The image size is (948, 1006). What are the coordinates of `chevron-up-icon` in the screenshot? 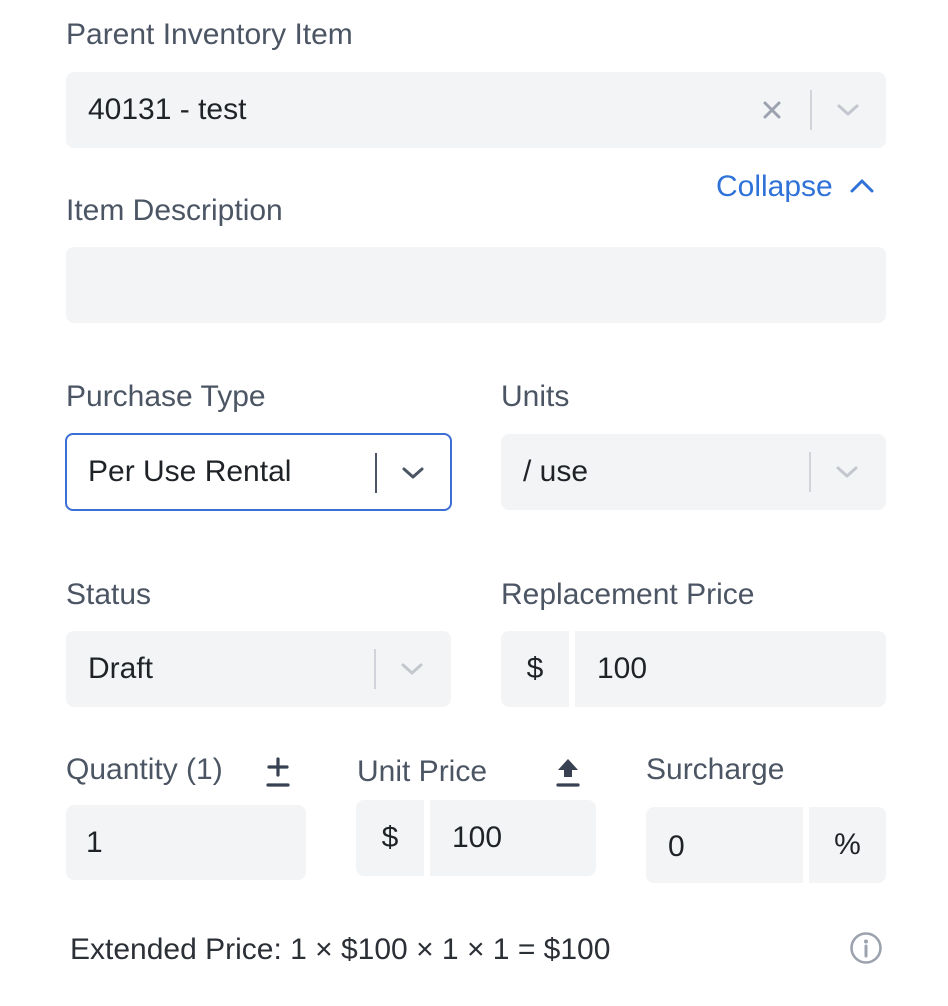 It's located at (862, 186).